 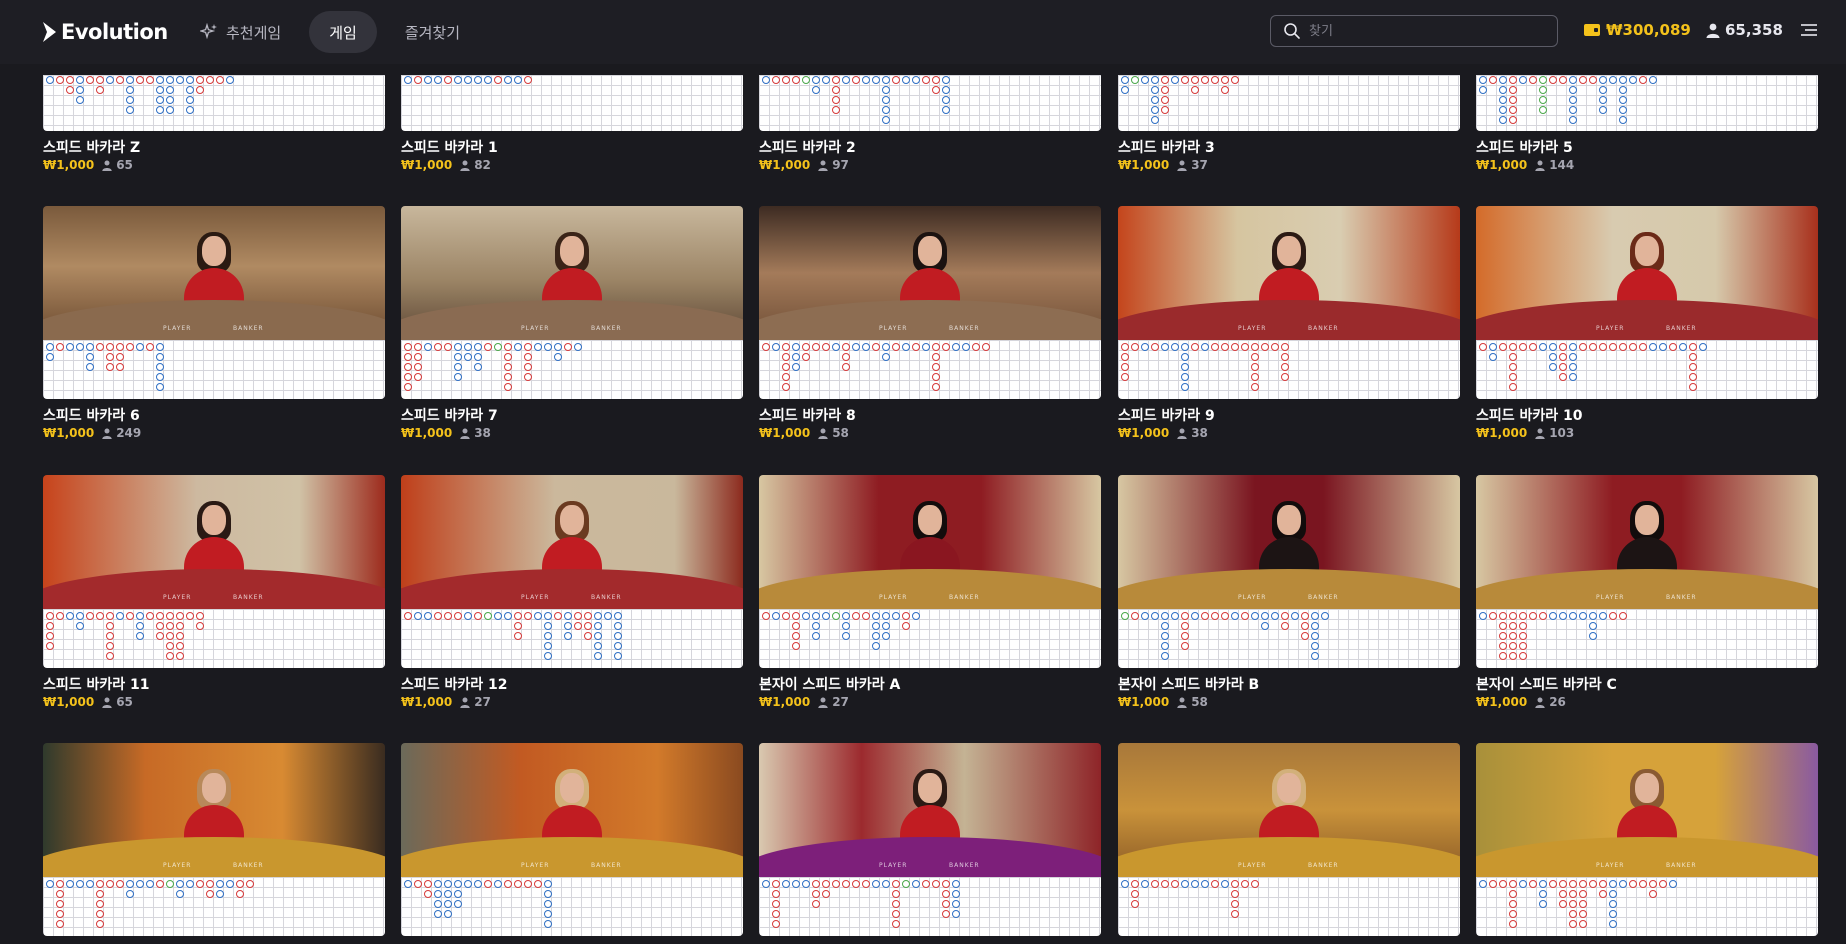 I want to click on game-meta: ₩1,000 82, so click(x=446, y=165).